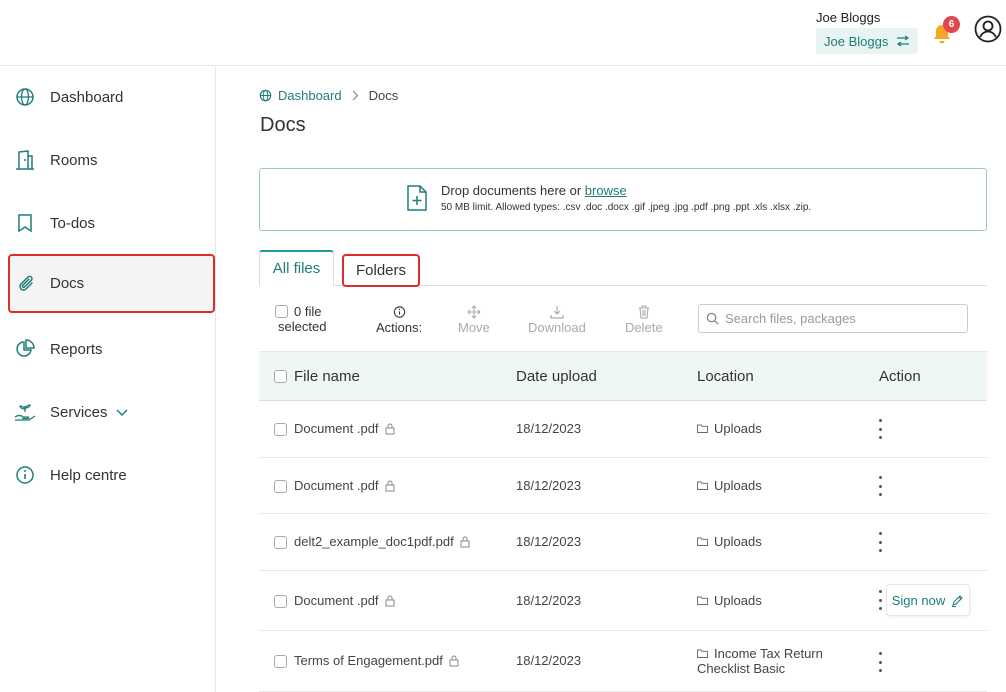 The width and height of the screenshot is (1006, 692). What do you see at coordinates (712, 318) in the screenshot?
I see `search-icon` at bounding box center [712, 318].